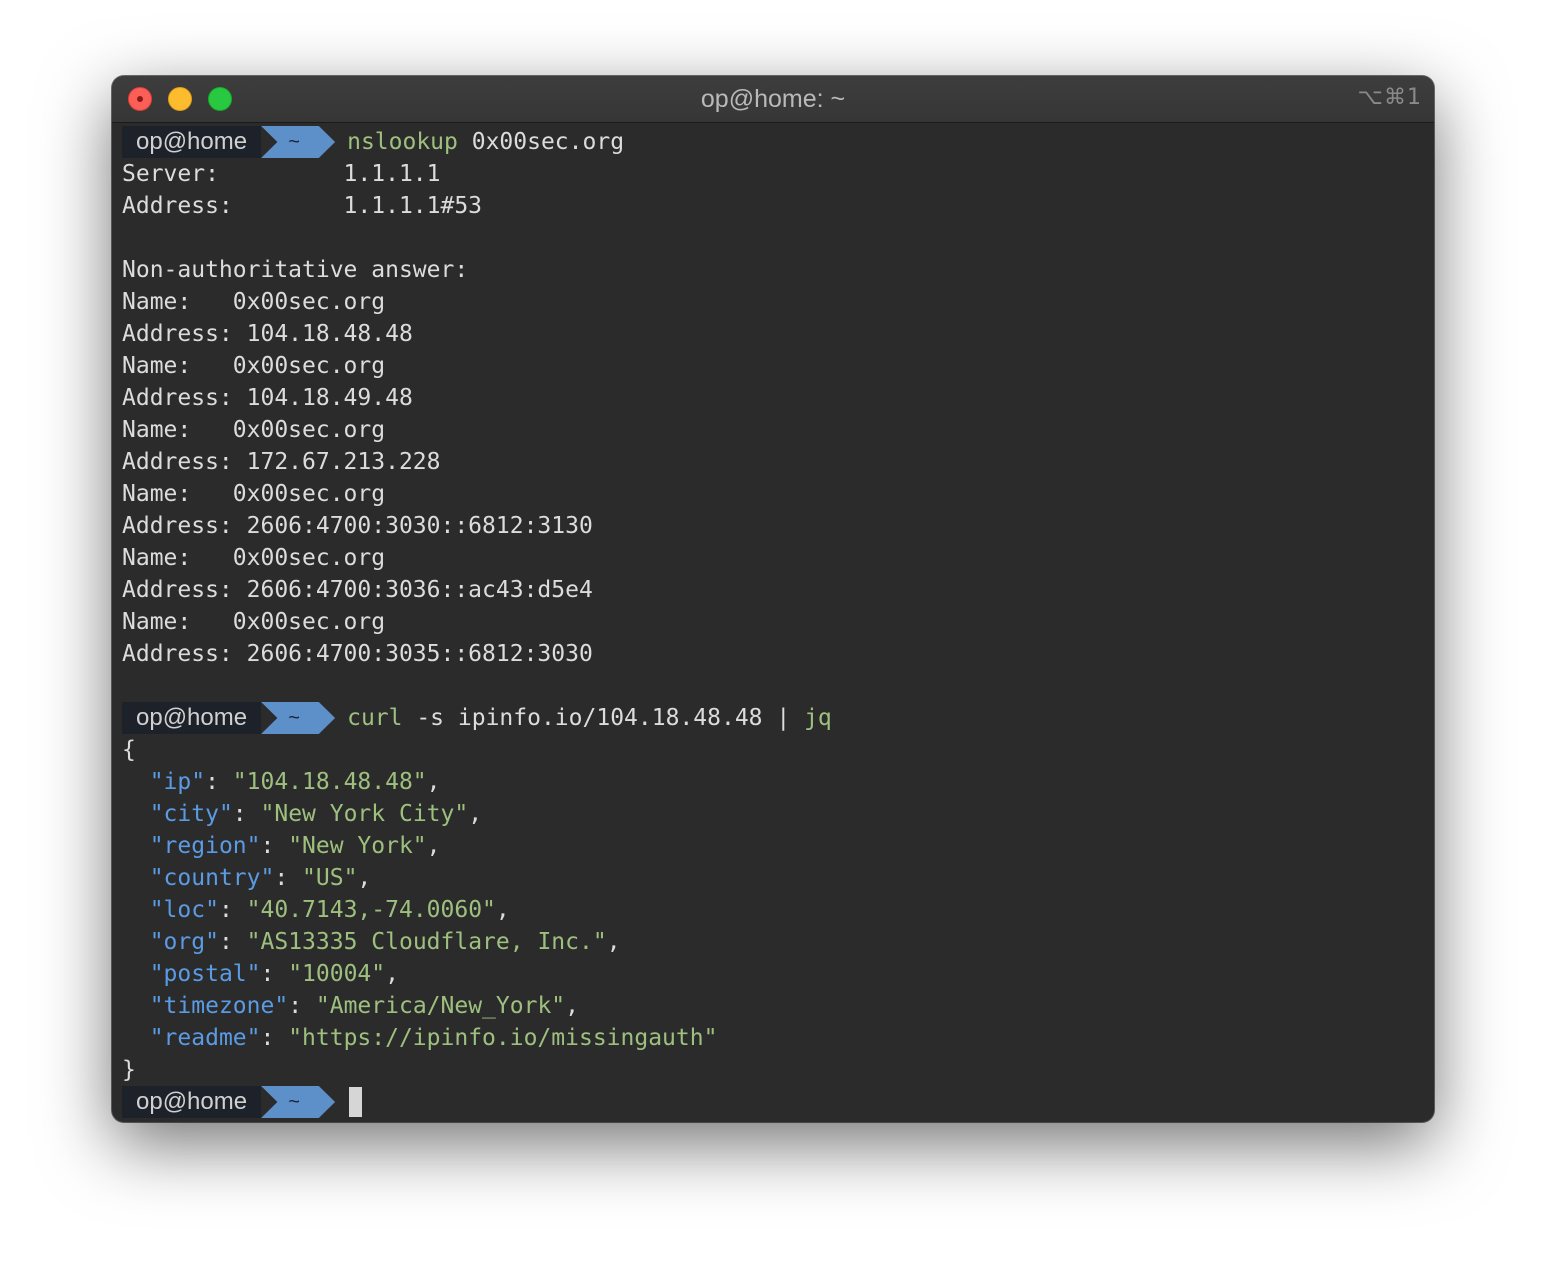 The height and width of the screenshot is (1270, 1546). I want to click on output-line: Address: 104.18.48.48, so click(267, 334).